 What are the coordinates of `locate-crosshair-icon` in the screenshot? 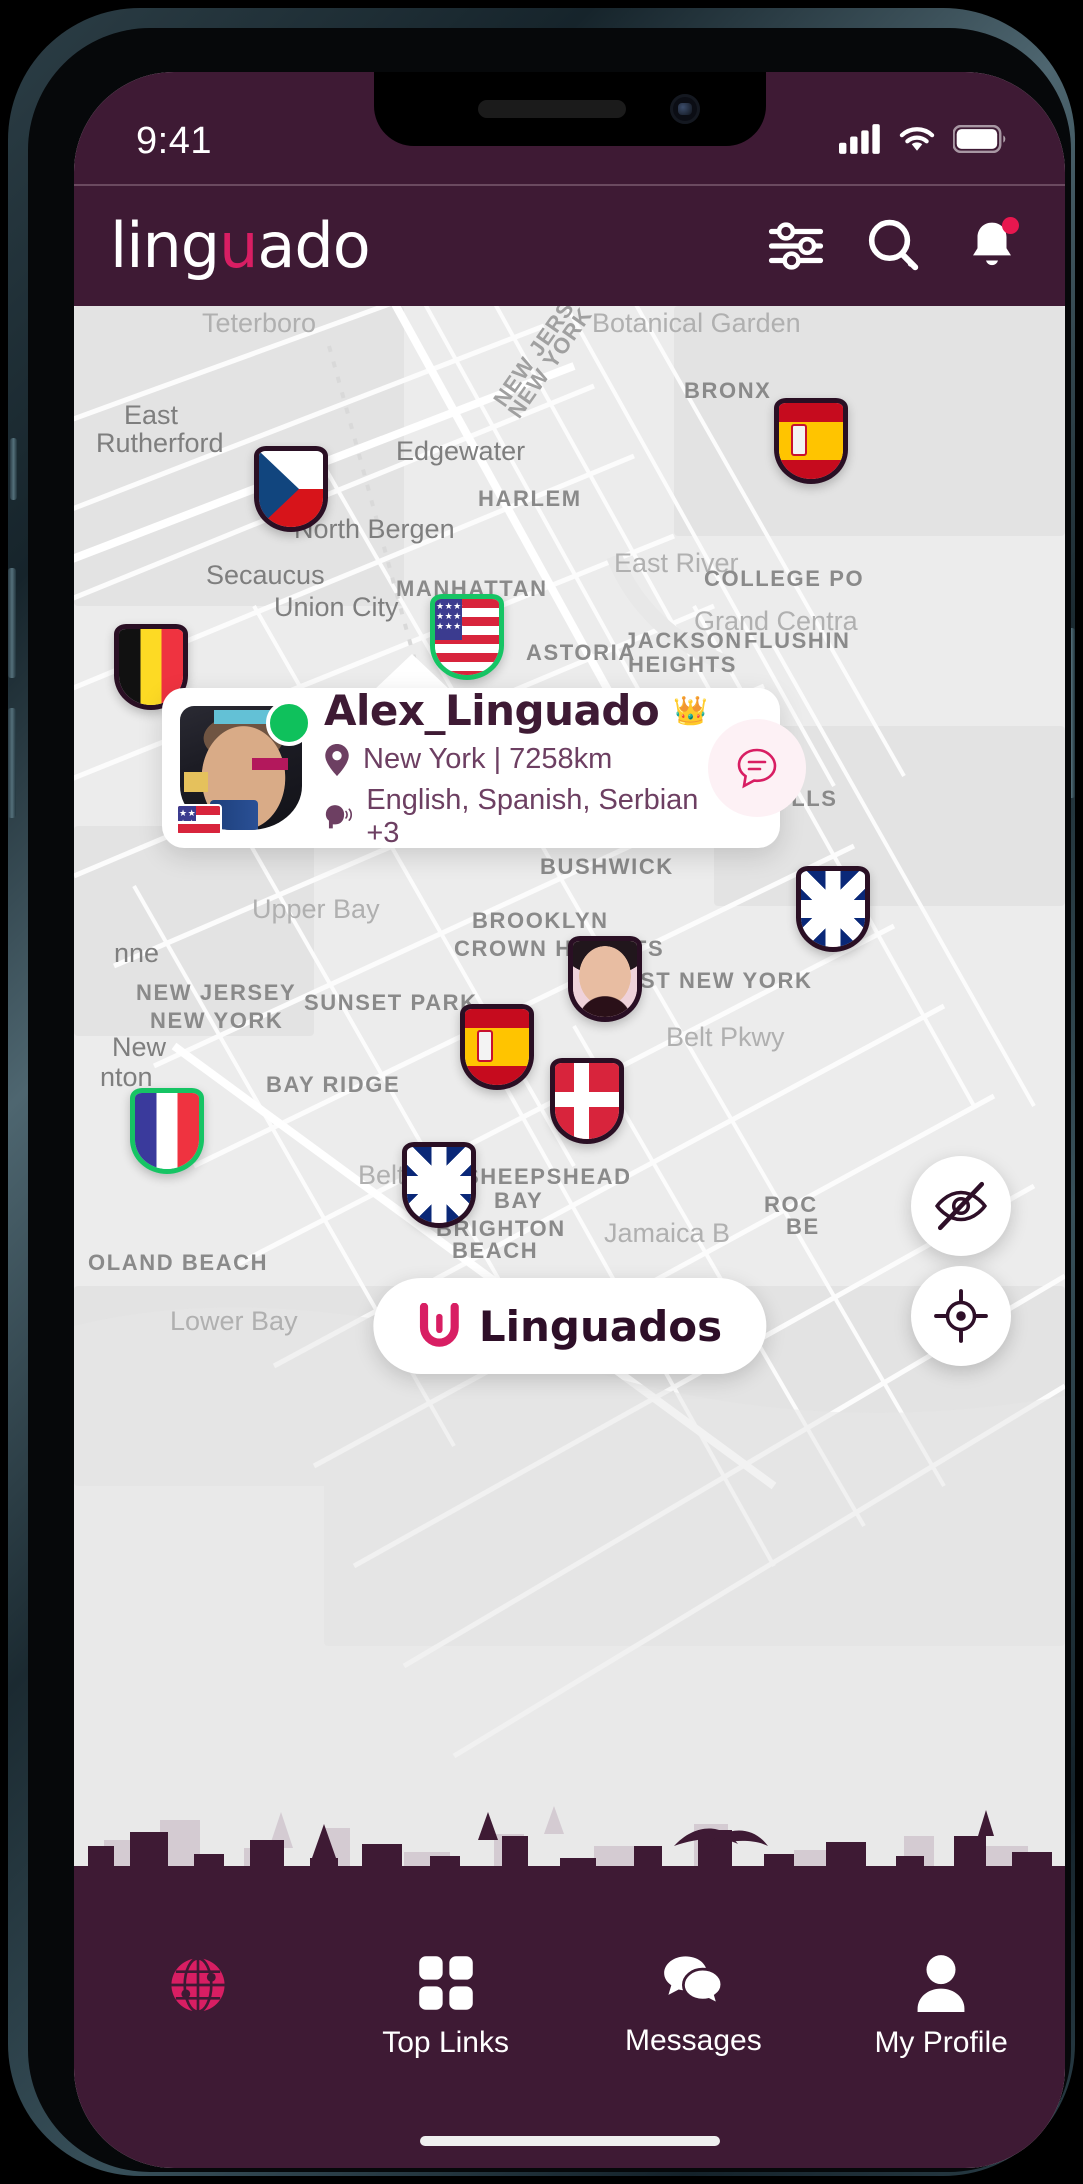 It's located at (961, 1316).